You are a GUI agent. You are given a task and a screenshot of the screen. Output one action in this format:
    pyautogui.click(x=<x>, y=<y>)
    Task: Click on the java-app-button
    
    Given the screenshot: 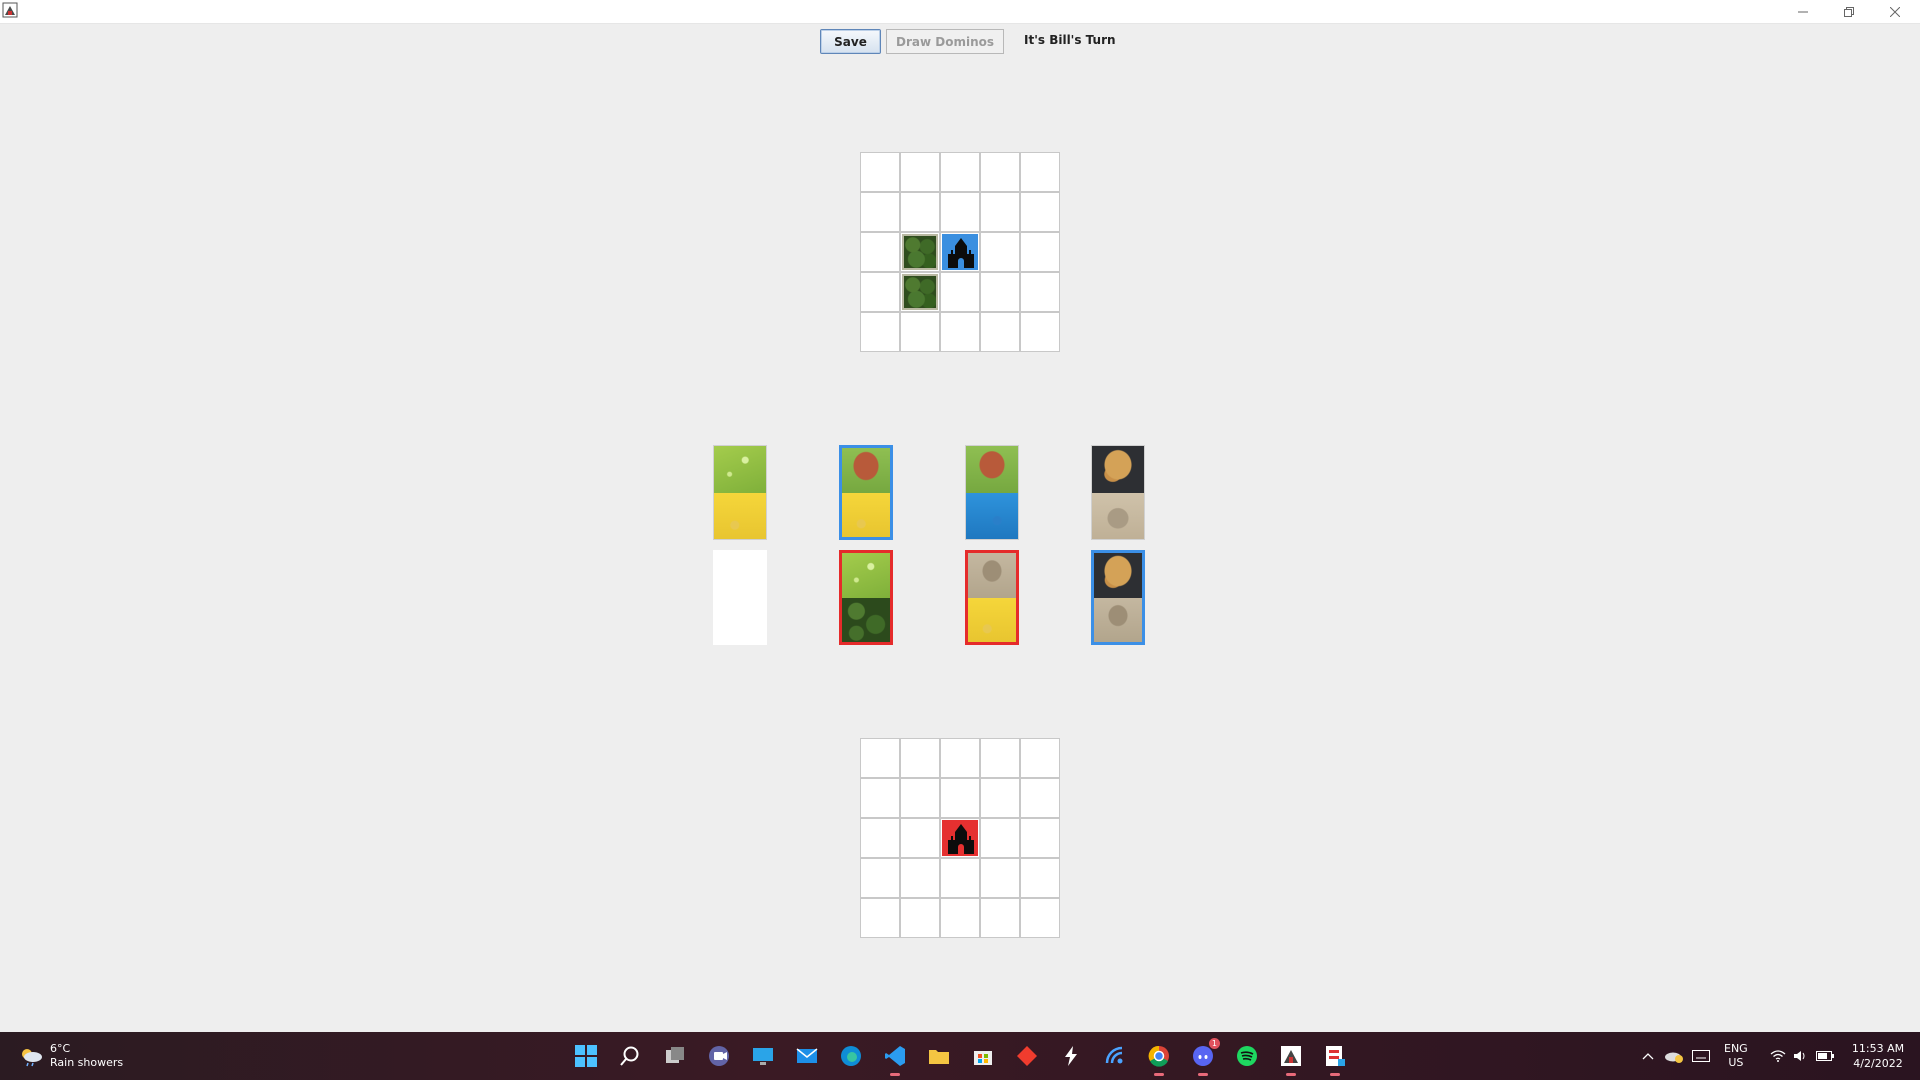 What is the action you would take?
    pyautogui.click(x=1291, y=1059)
    